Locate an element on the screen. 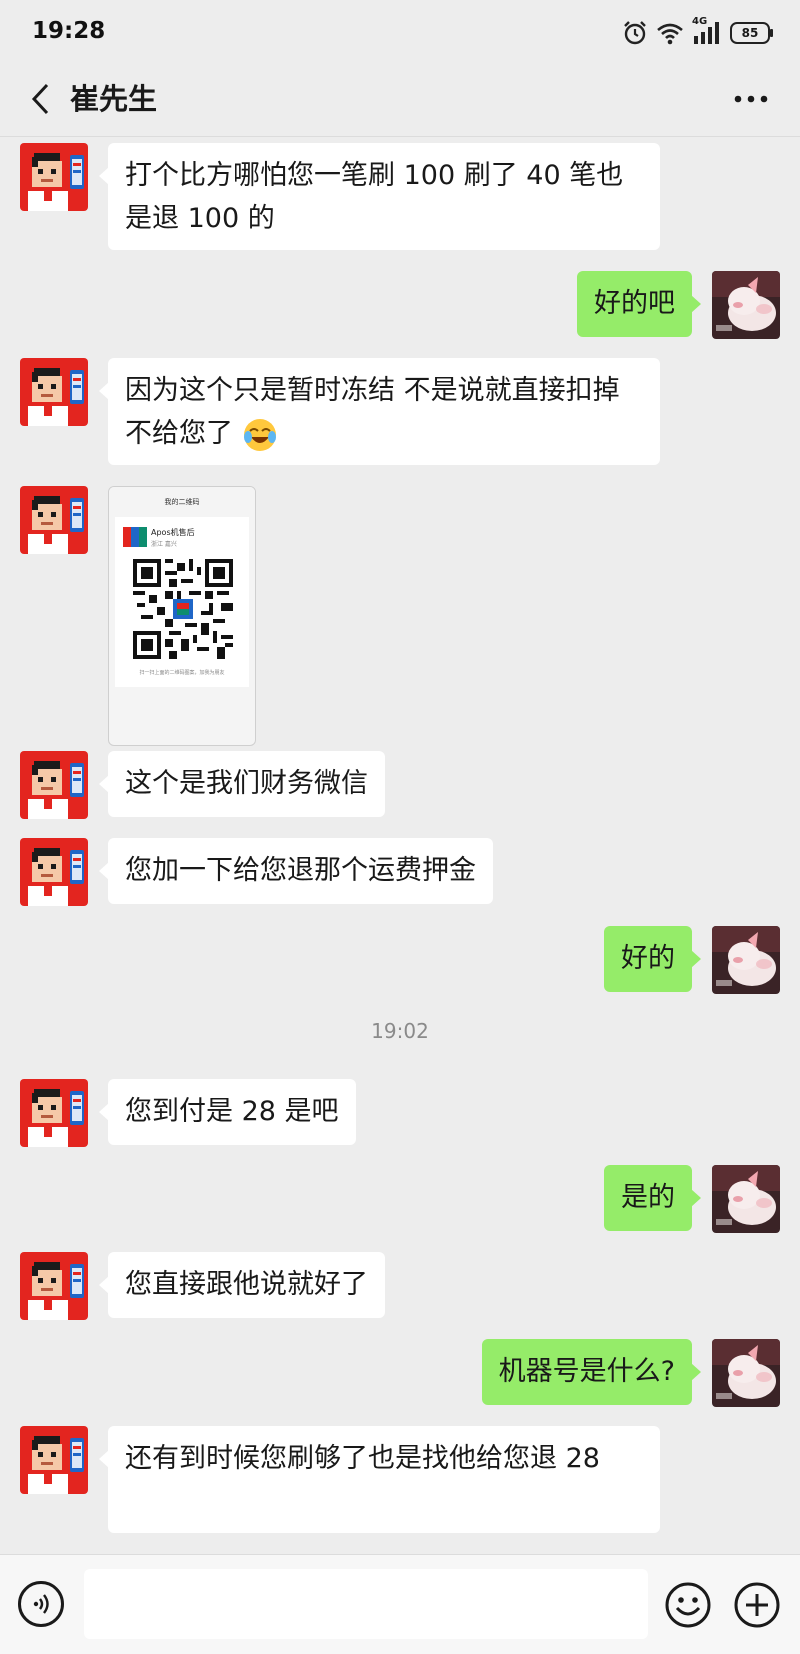 Image resolution: width=800 pixels, height=1654 pixels. message-bubble: 因为这个只是暂时冻结 不是说就直接扣掉不给您了 is located at coordinates (379, 411).